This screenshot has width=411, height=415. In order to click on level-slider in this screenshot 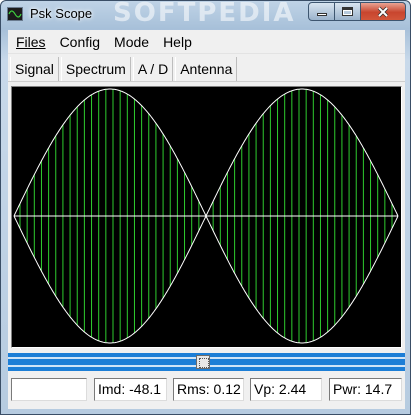, I will do `click(206, 362)`.